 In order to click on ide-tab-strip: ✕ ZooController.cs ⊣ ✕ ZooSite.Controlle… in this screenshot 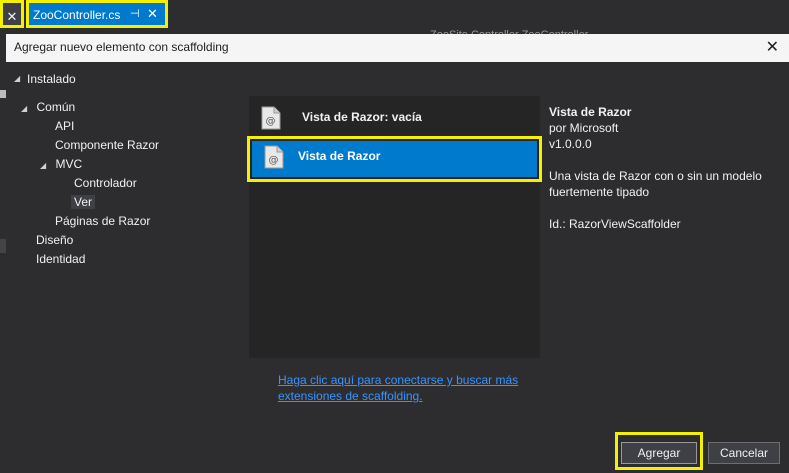, I will do `click(394, 17)`.